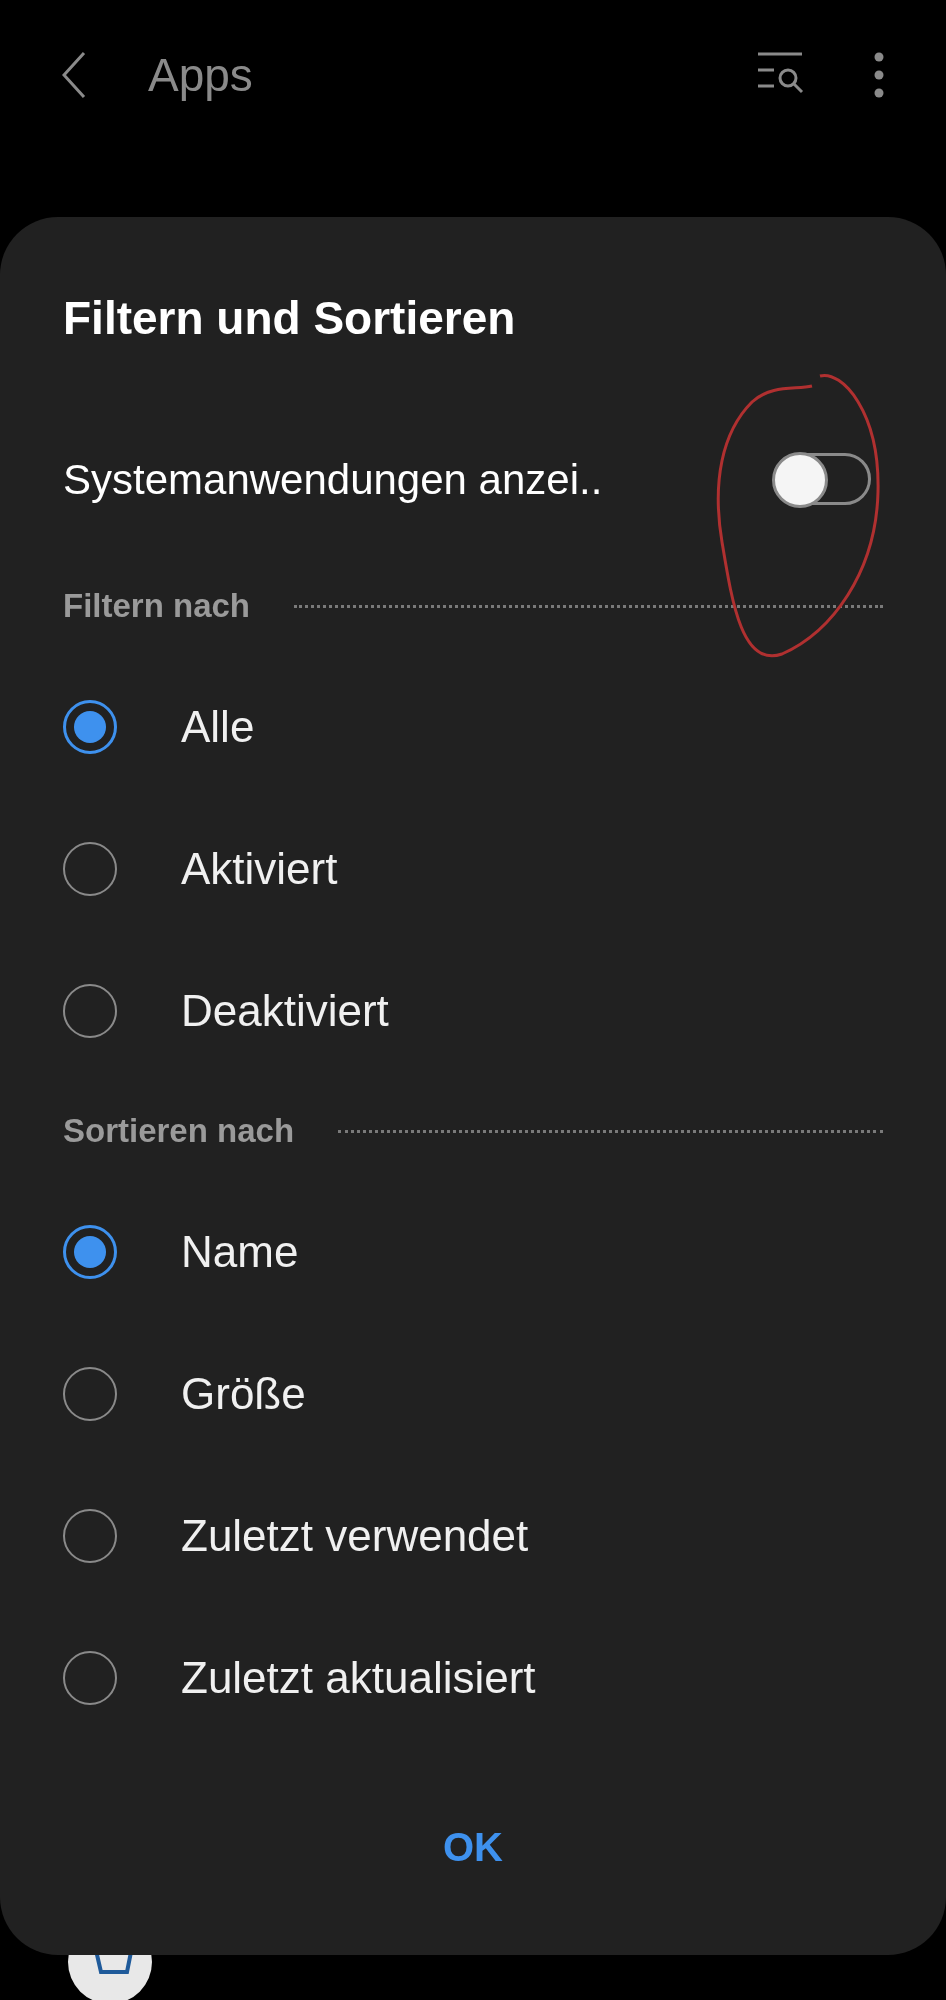  What do you see at coordinates (179, 1131) in the screenshot?
I see `section-heading: Sortieren nach` at bounding box center [179, 1131].